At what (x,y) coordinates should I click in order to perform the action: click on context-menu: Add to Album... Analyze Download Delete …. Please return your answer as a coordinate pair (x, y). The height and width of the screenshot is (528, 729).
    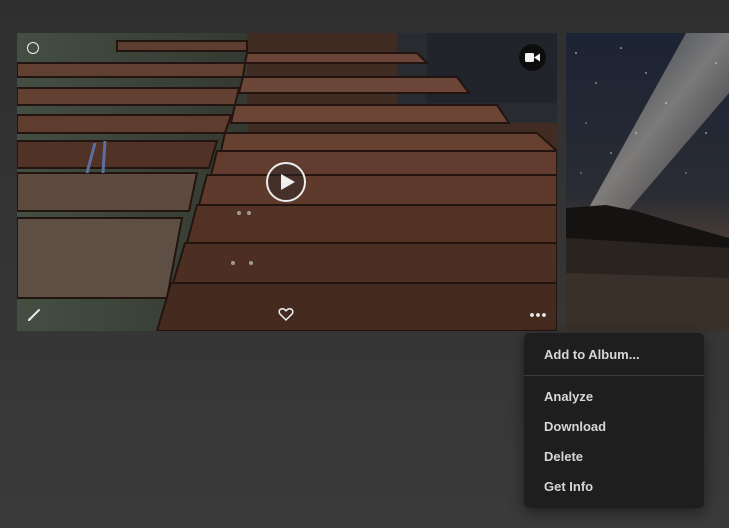
    Looking at the image, I should click on (614, 420).